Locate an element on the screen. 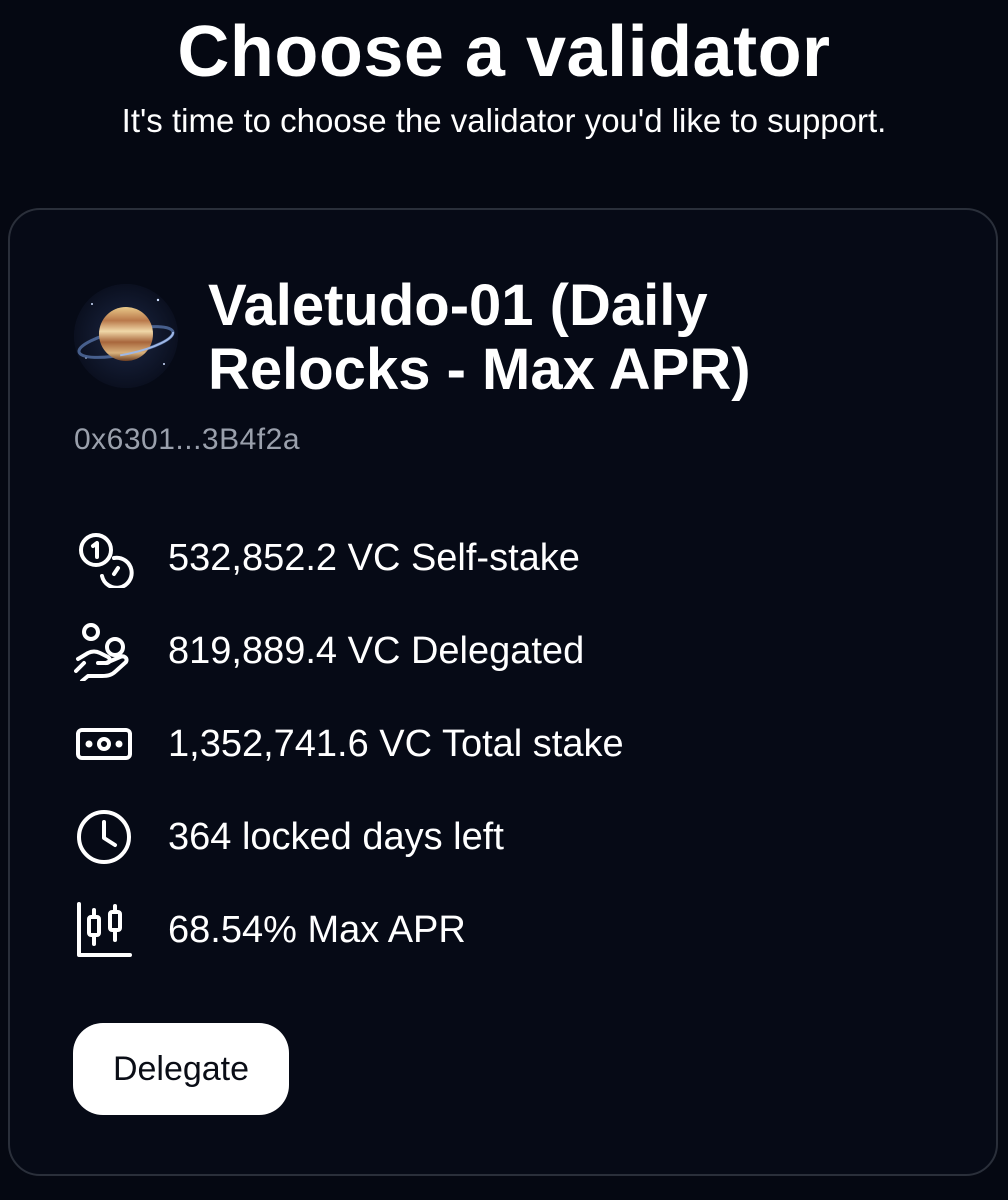 Image resolution: width=1008 pixels, height=1200 pixels. coins-icon is located at coordinates (104, 558).